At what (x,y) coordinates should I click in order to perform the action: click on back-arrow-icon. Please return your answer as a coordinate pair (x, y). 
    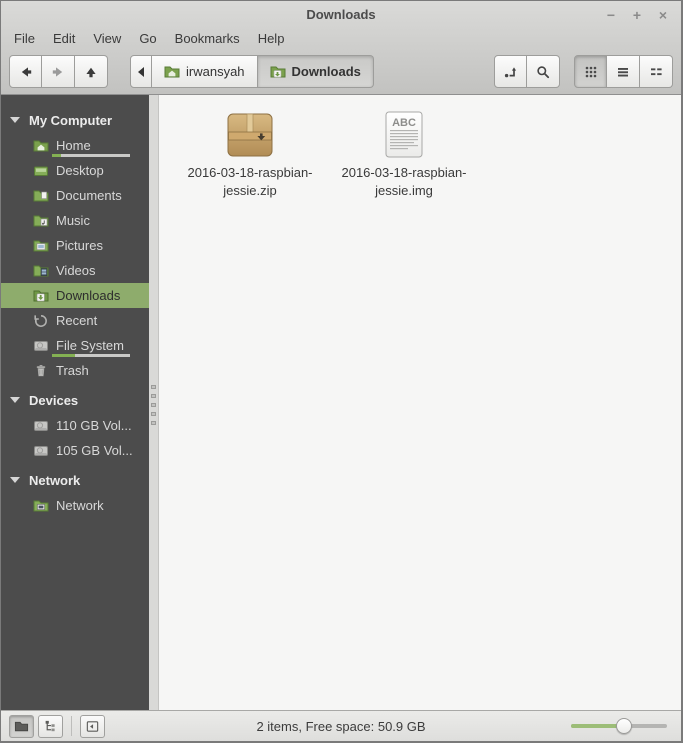
    Looking at the image, I should click on (26, 72).